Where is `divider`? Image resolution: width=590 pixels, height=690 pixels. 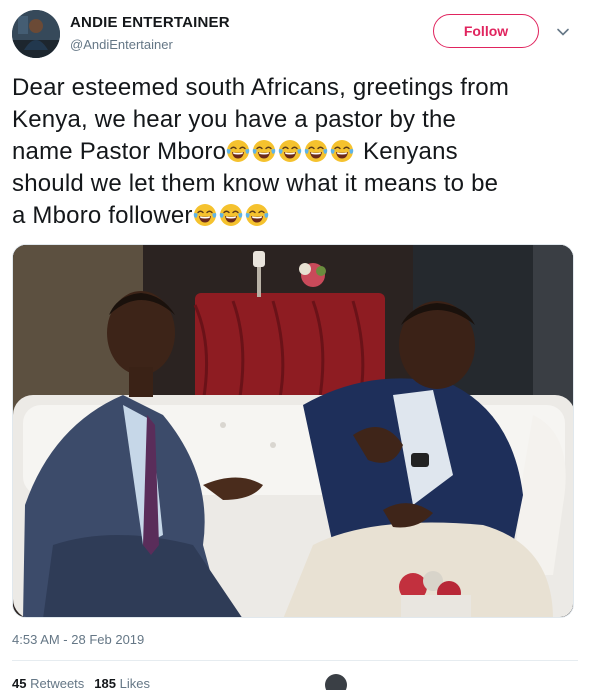
divider is located at coordinates (295, 660).